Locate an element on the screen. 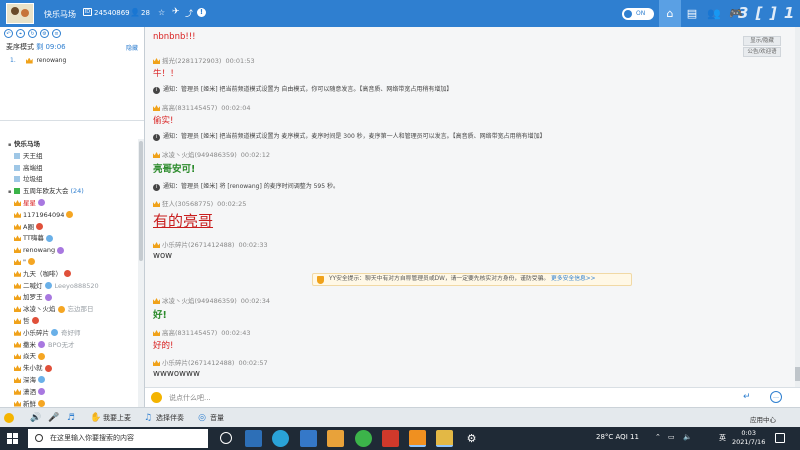 Image resolution: width=800 pixels, height=450 pixels. tree-channel: 天王组 is located at coordinates (69, 157).